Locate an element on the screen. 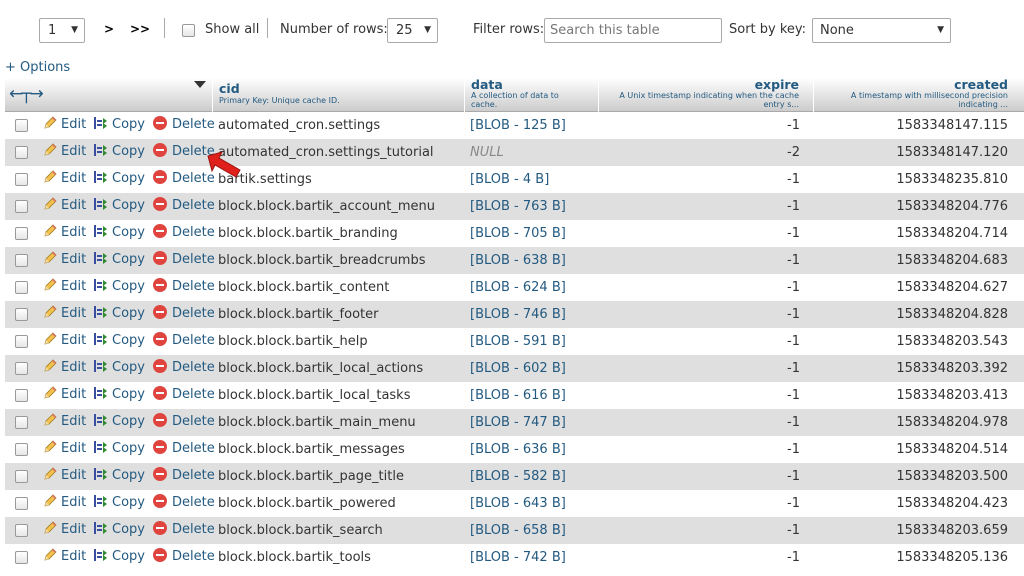 This screenshot has width=1024, height=576. cell-data: [BLOB - 125 B] is located at coordinates (518, 125).